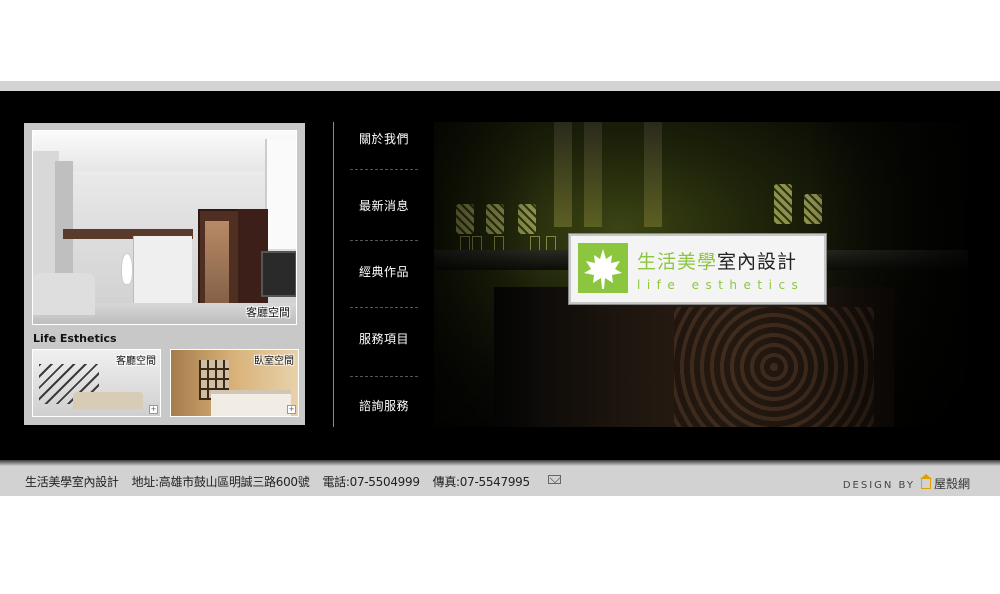 The height and width of the screenshot is (594, 1000). Describe the element at coordinates (251, 403) in the screenshot. I see `bed` at that location.